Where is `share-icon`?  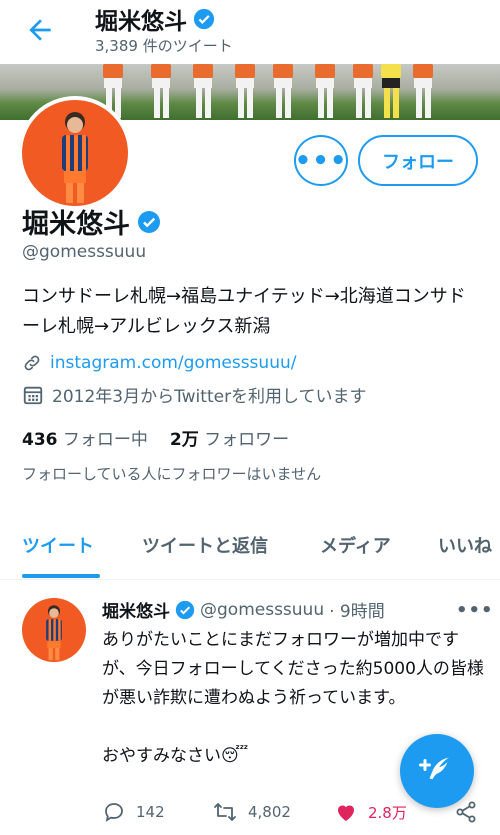
share-icon is located at coordinates (466, 812).